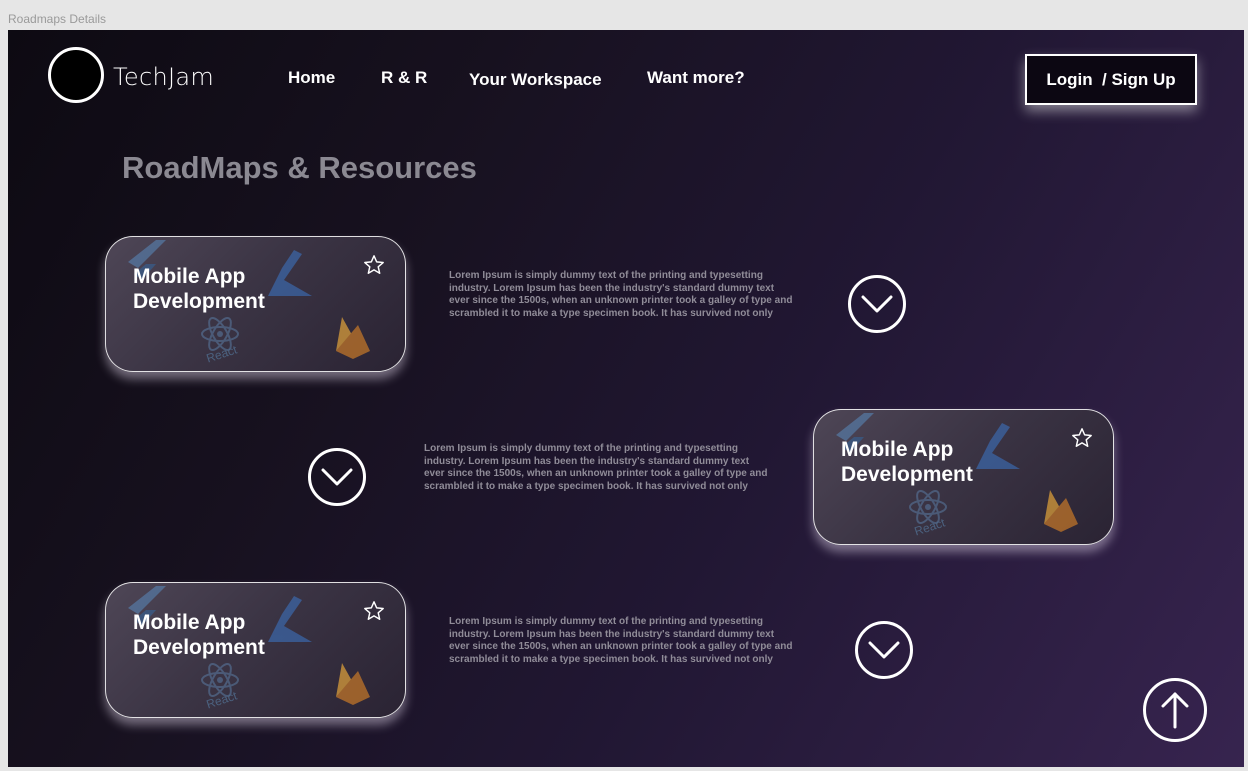 This screenshot has width=1248, height=771. Describe the element at coordinates (311, 78) in the screenshot. I see `nav-home: Home` at that location.